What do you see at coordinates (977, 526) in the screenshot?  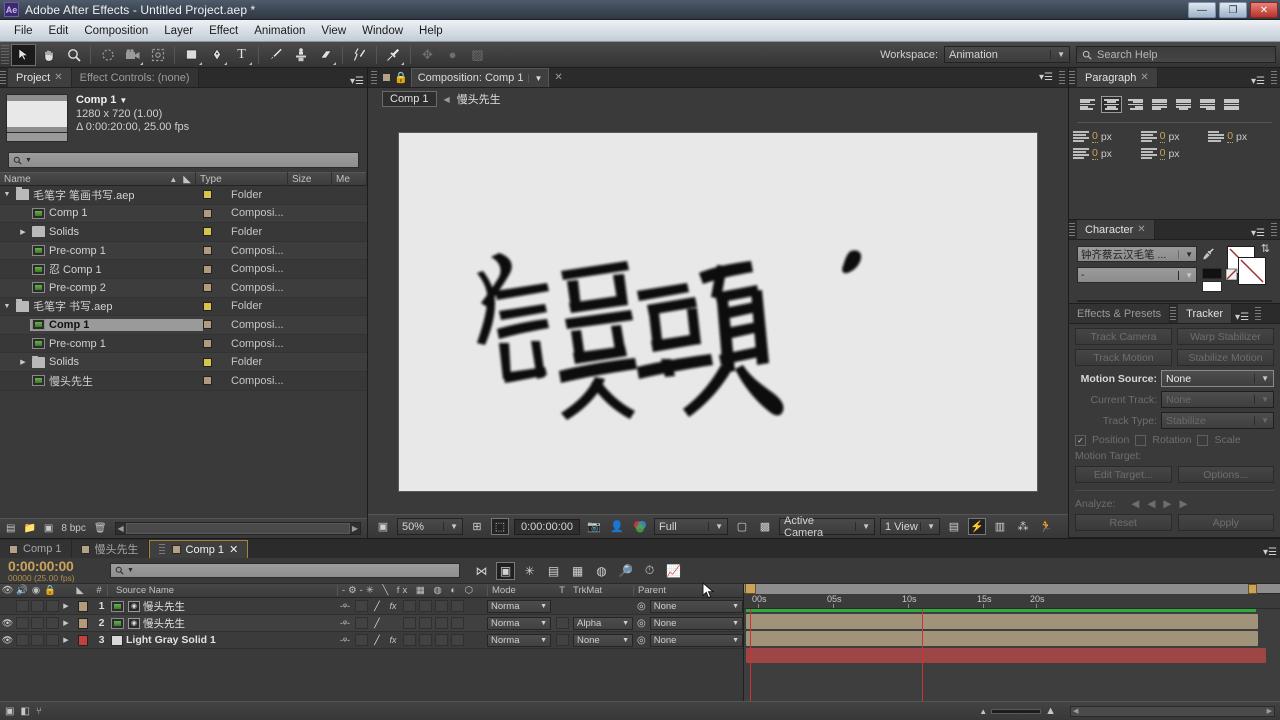 I see `fast-previews-icon: ⚡` at bounding box center [977, 526].